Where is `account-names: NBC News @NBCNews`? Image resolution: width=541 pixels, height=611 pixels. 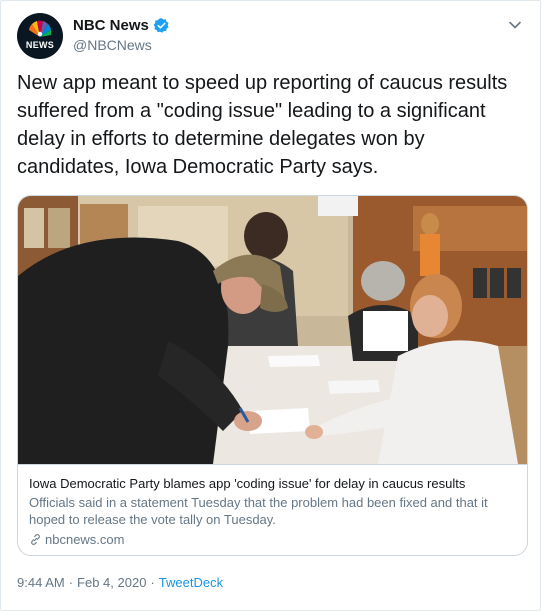
account-names: NBC News @NBCNews is located at coordinates (121, 34).